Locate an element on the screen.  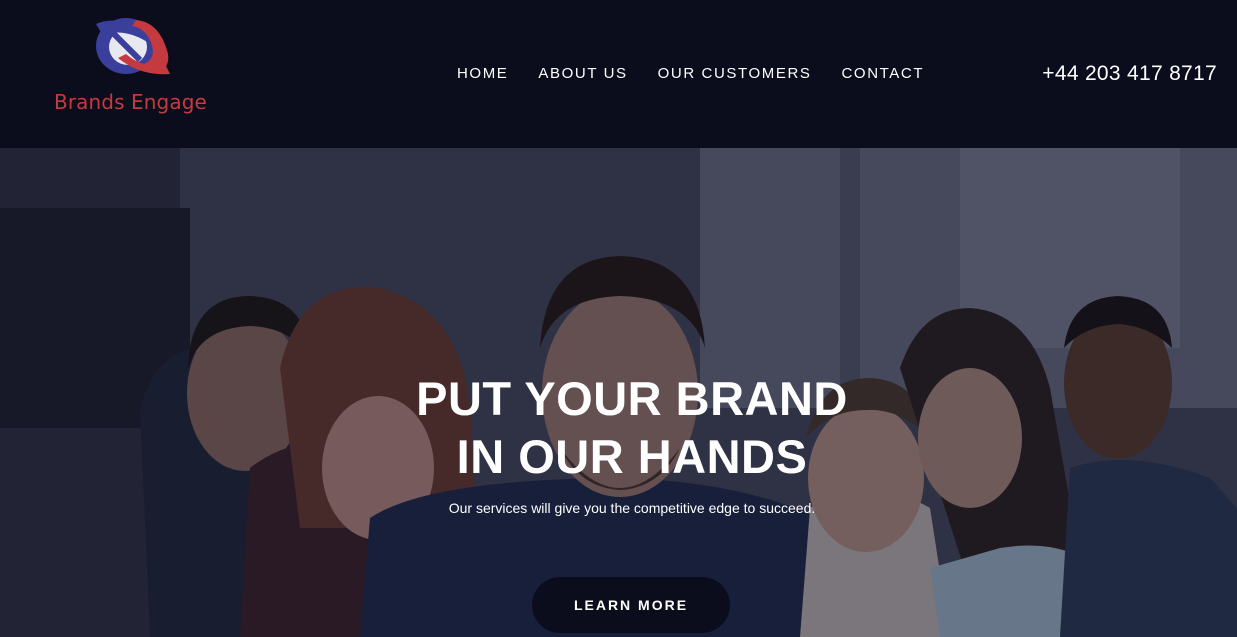
nav-our-customers: OUR CUSTOMERS is located at coordinates (735, 74).